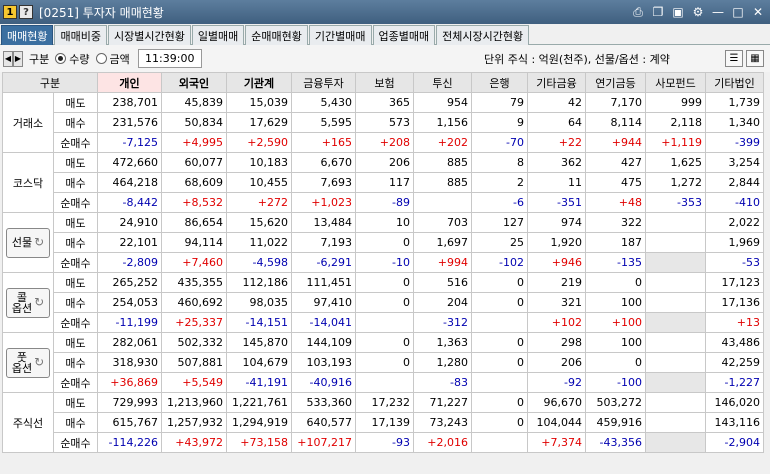  Describe the element at coordinates (80, 35) in the screenshot. I see `tab-trading-ratio: 매매비중` at that location.